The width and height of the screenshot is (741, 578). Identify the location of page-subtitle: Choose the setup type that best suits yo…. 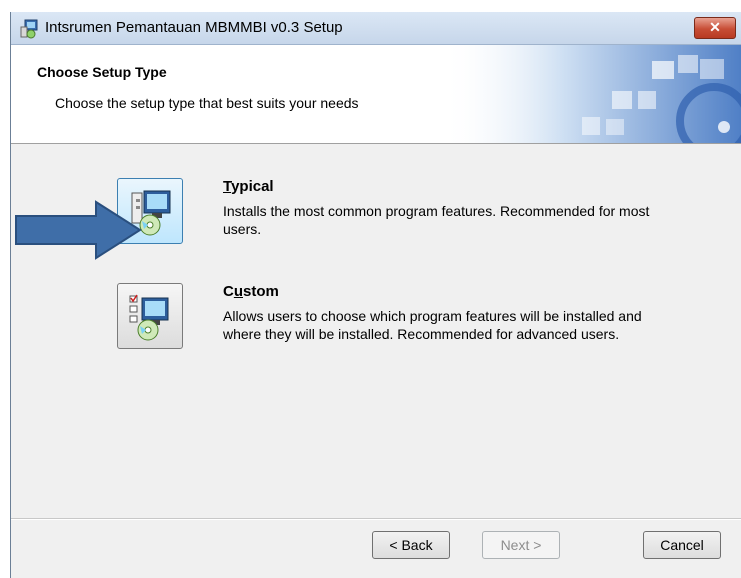
(207, 103).